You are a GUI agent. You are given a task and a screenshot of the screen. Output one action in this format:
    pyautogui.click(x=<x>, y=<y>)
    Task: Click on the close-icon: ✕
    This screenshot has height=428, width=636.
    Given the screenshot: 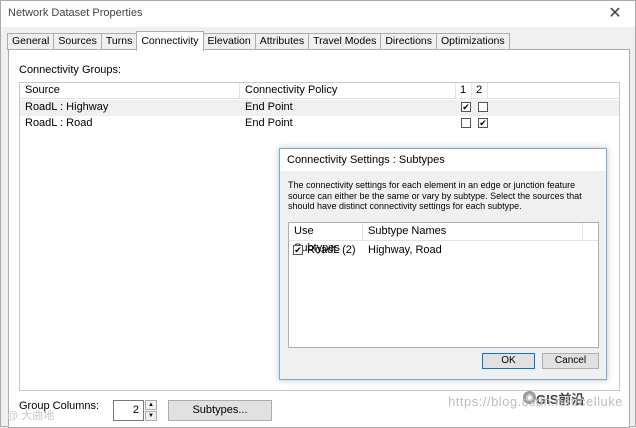 What is the action you would take?
    pyautogui.click(x=615, y=13)
    